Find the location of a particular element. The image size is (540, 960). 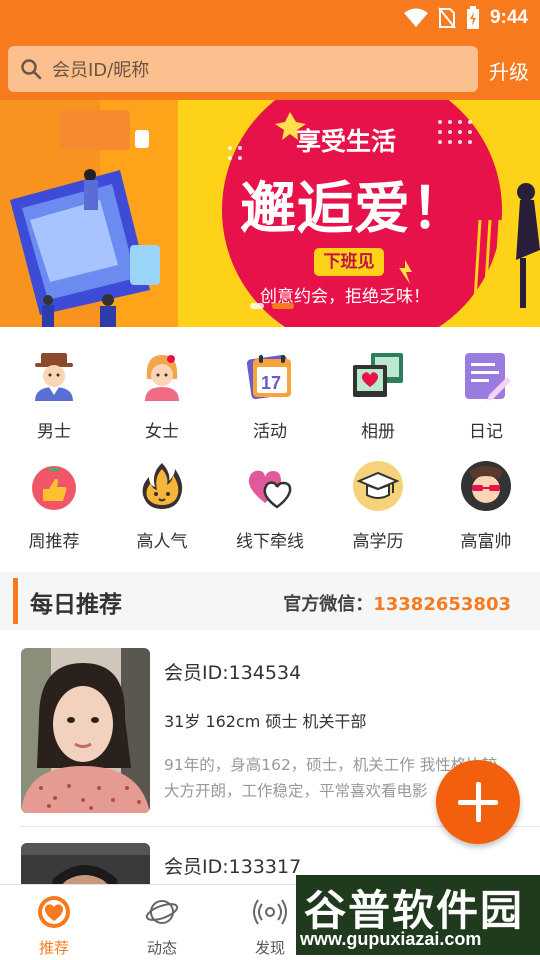

tab-label: 动态 is located at coordinates (161, 948).